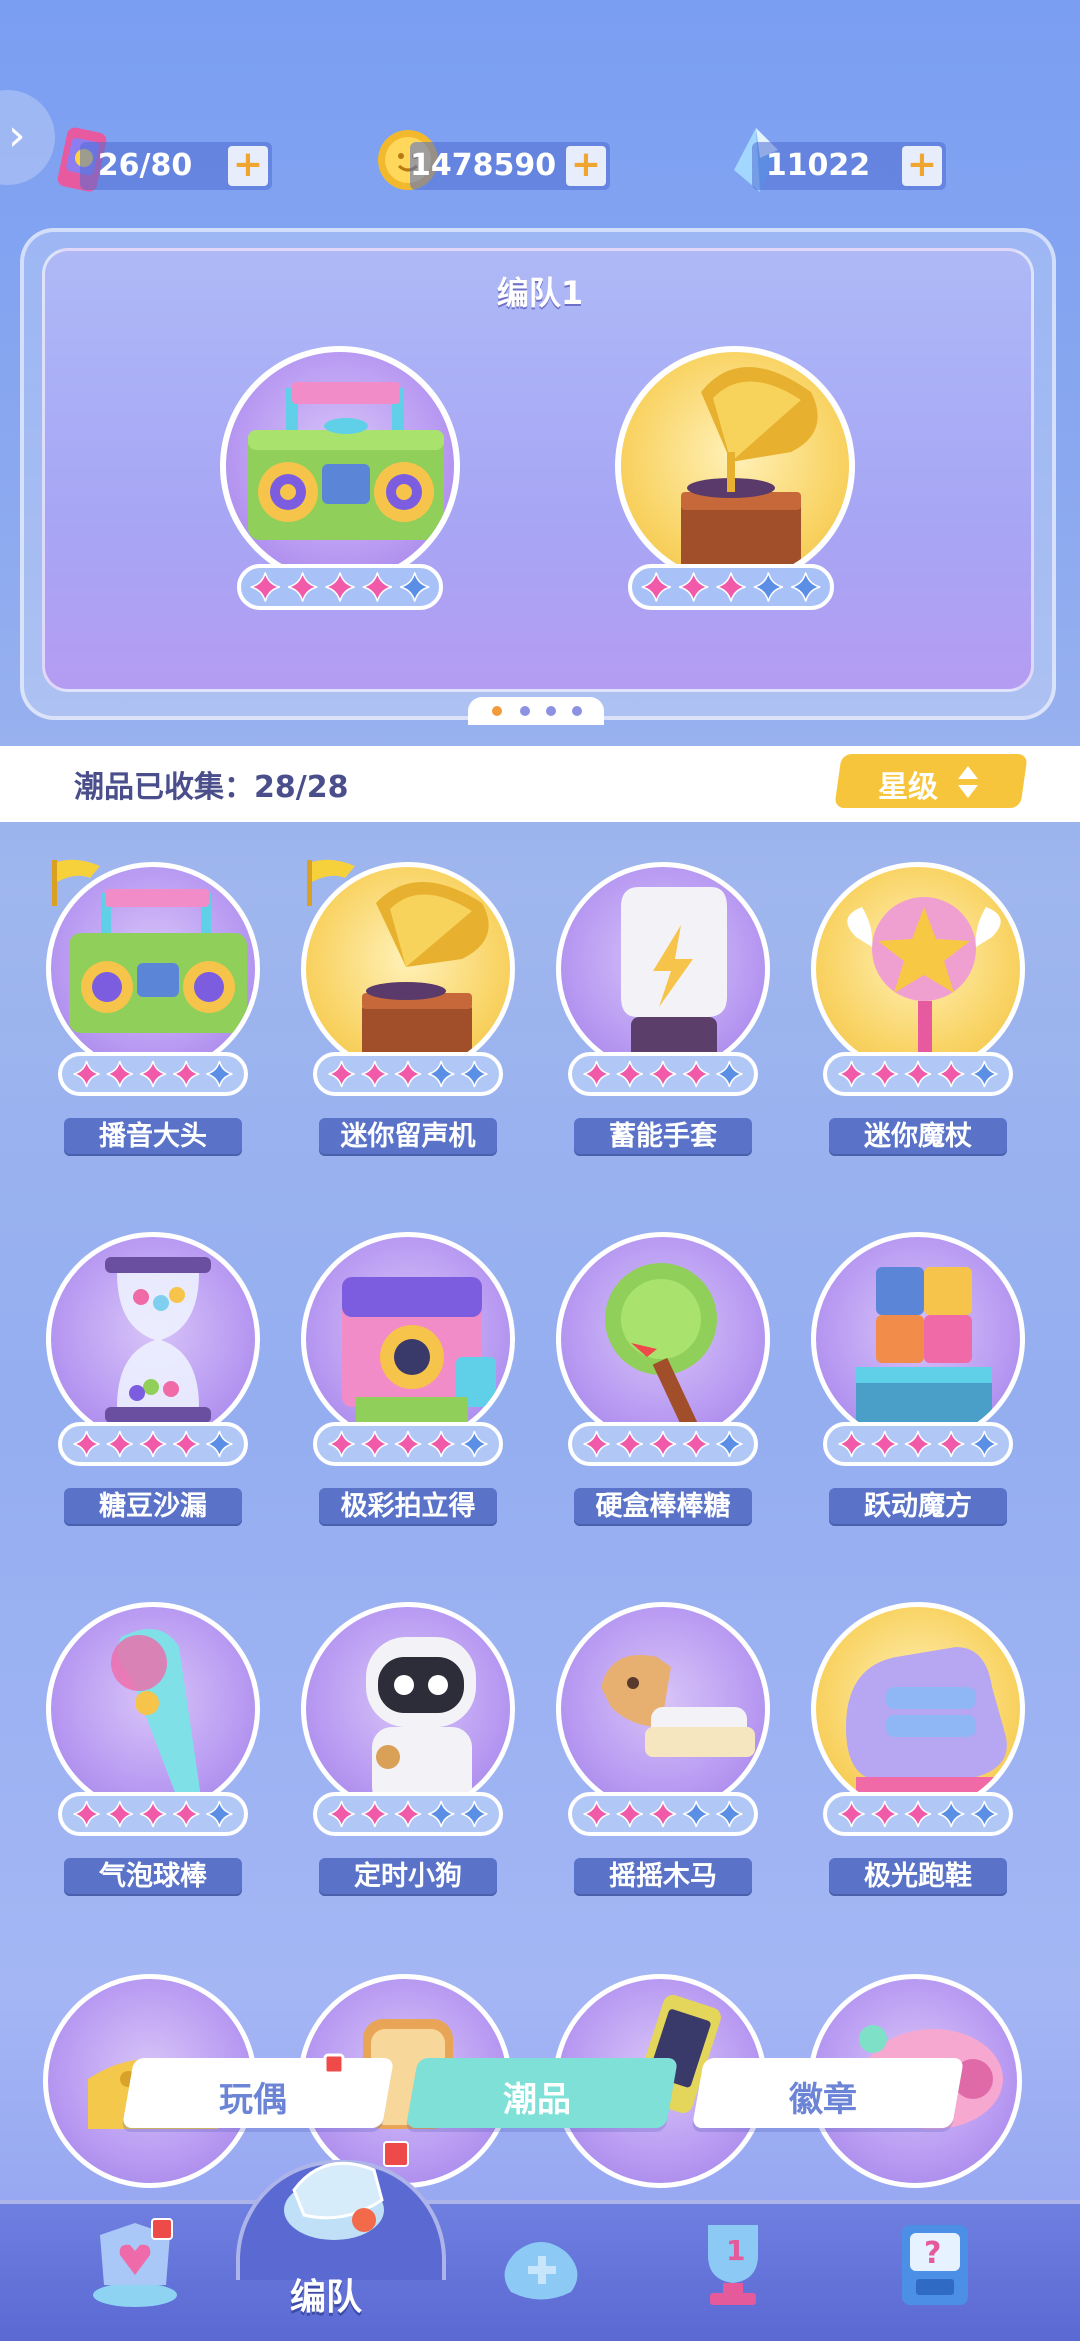 Image resolution: width=1080 pixels, height=2341 pixels. What do you see at coordinates (908, 787) in the screenshot?
I see `sort-button-label: 星级` at bounding box center [908, 787].